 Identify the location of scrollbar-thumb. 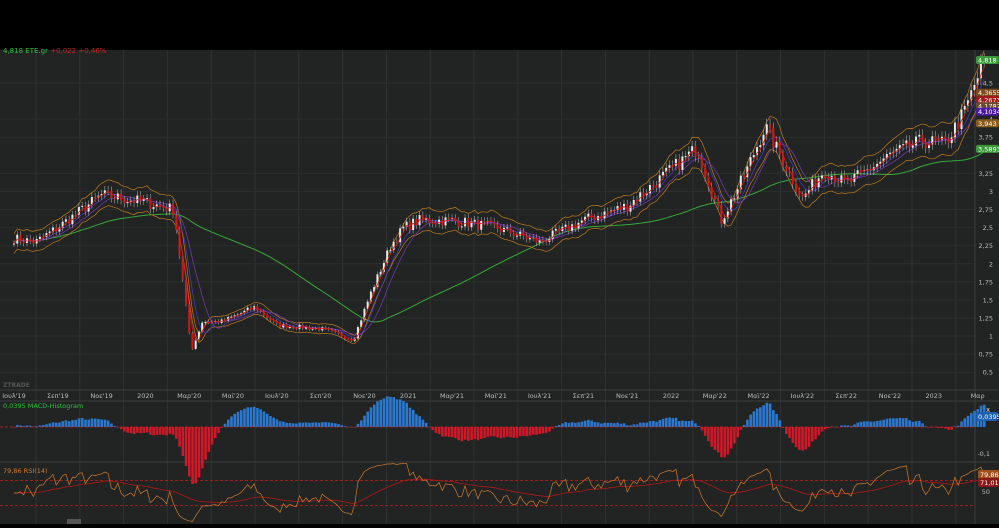
(74, 521).